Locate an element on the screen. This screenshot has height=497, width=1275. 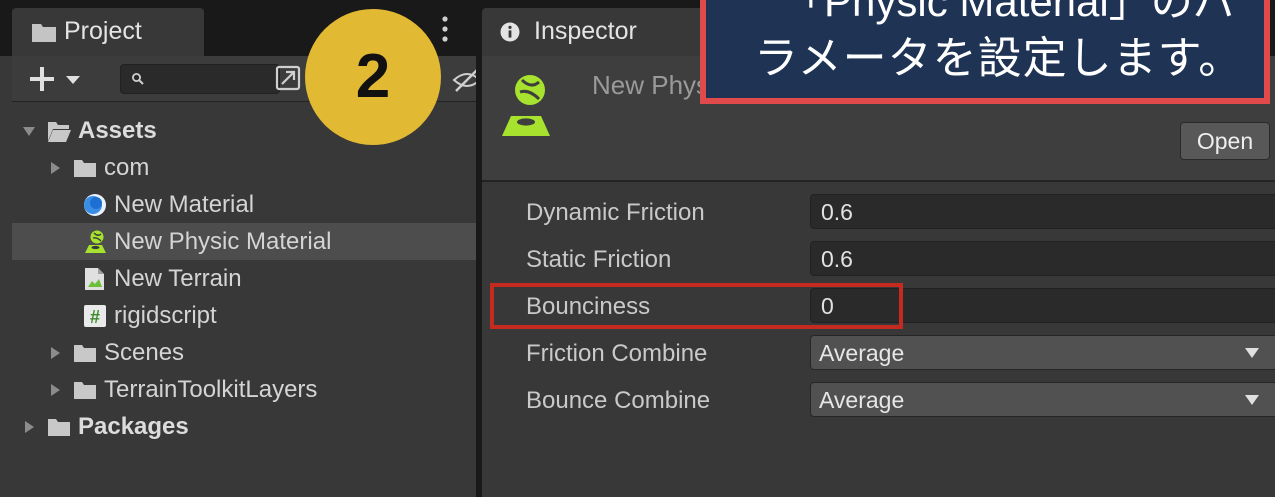
terrain-file-icon is located at coordinates (94, 279).